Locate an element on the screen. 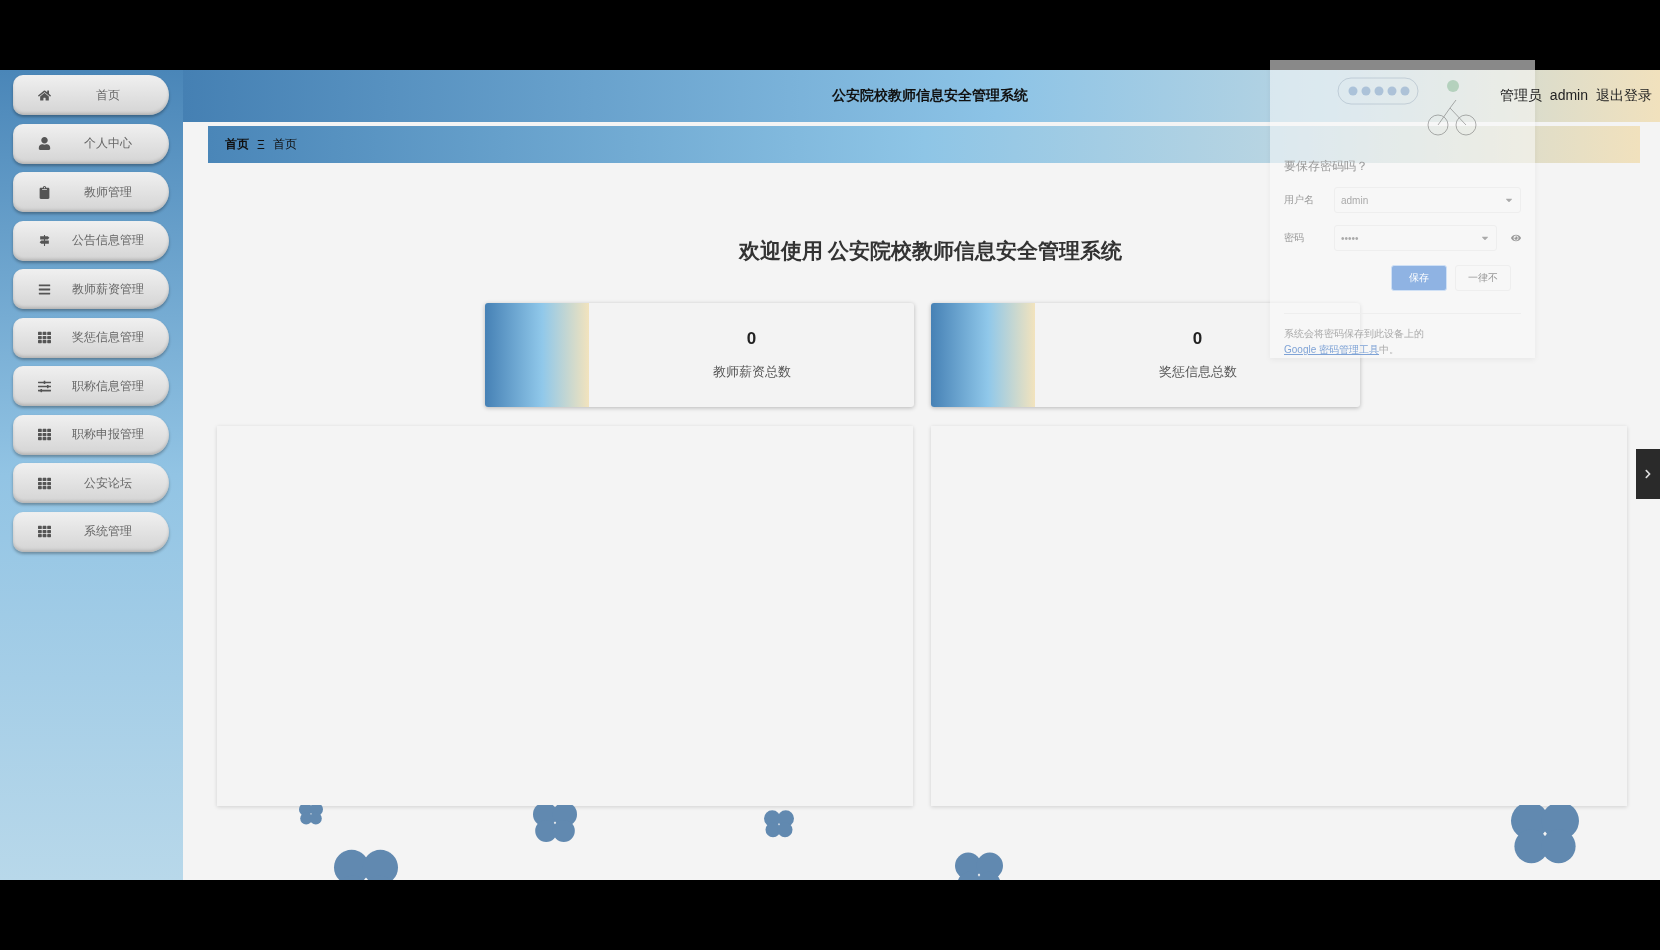 This screenshot has width=1660, height=950. welcome-heading: 欢迎使用 公安院校教师信息安全管理系统 is located at coordinates (930, 251).